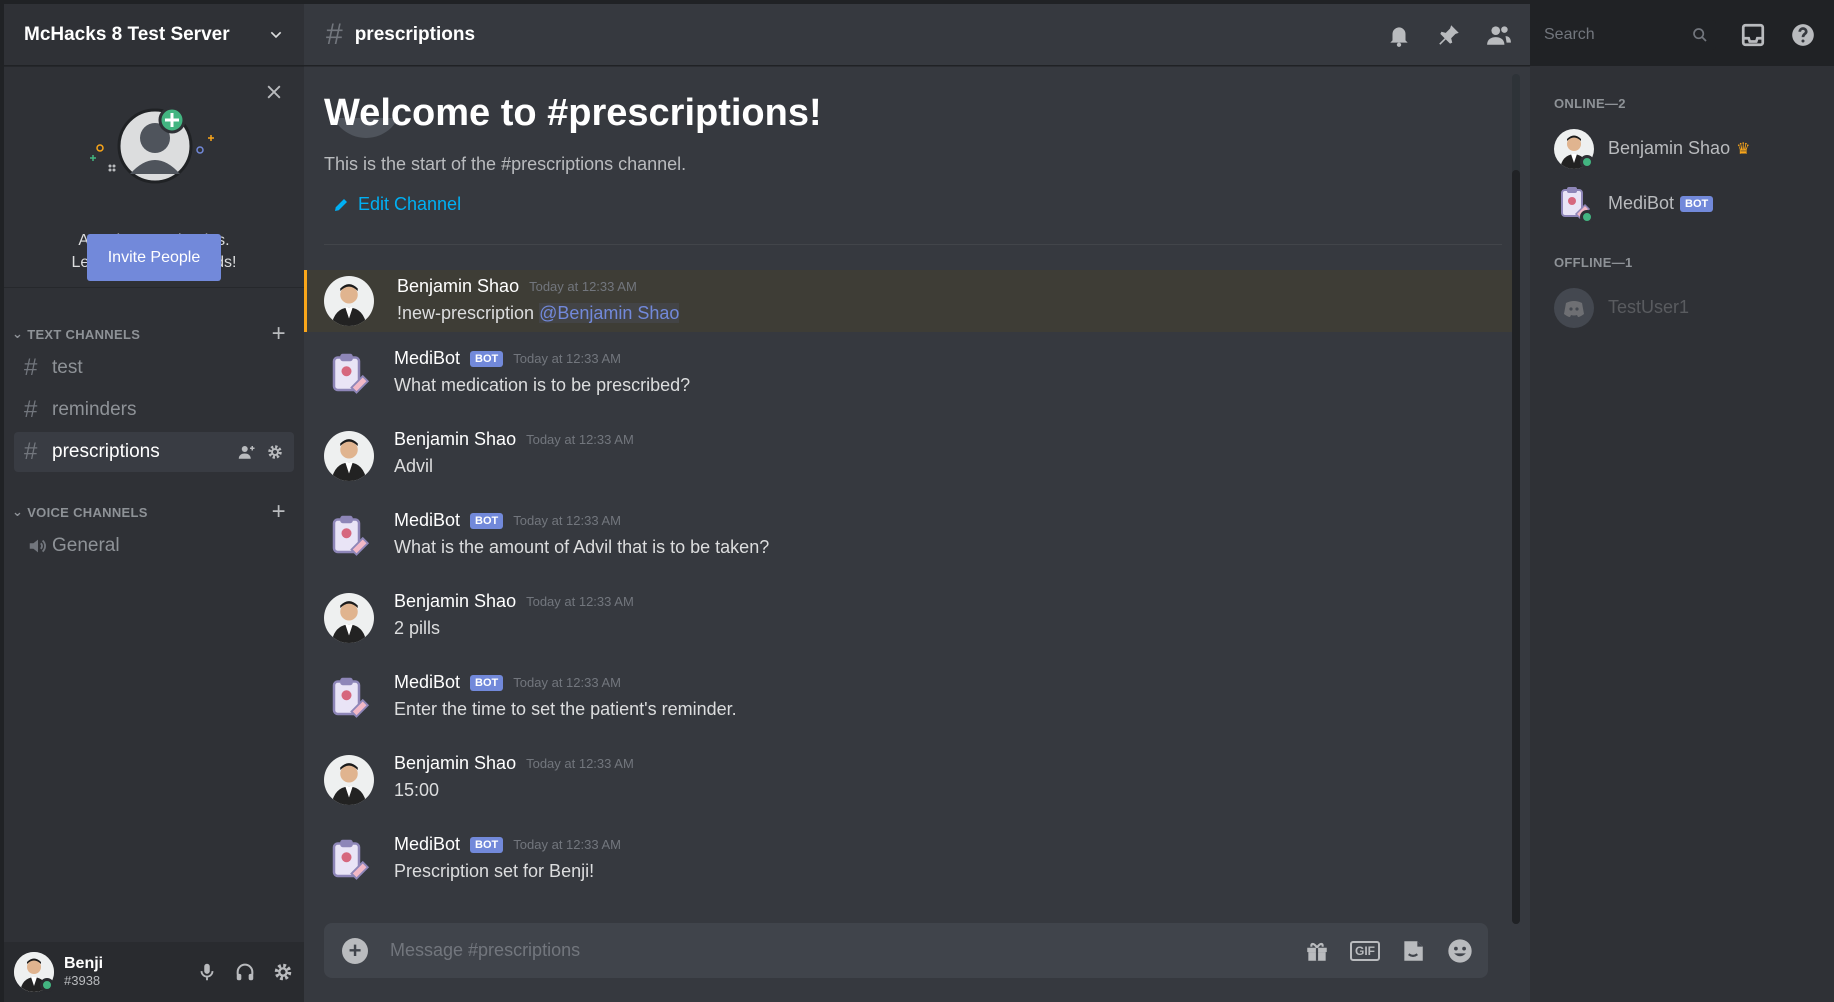 The width and height of the screenshot is (1834, 1002). I want to click on inbox-icon, so click(1753, 35).